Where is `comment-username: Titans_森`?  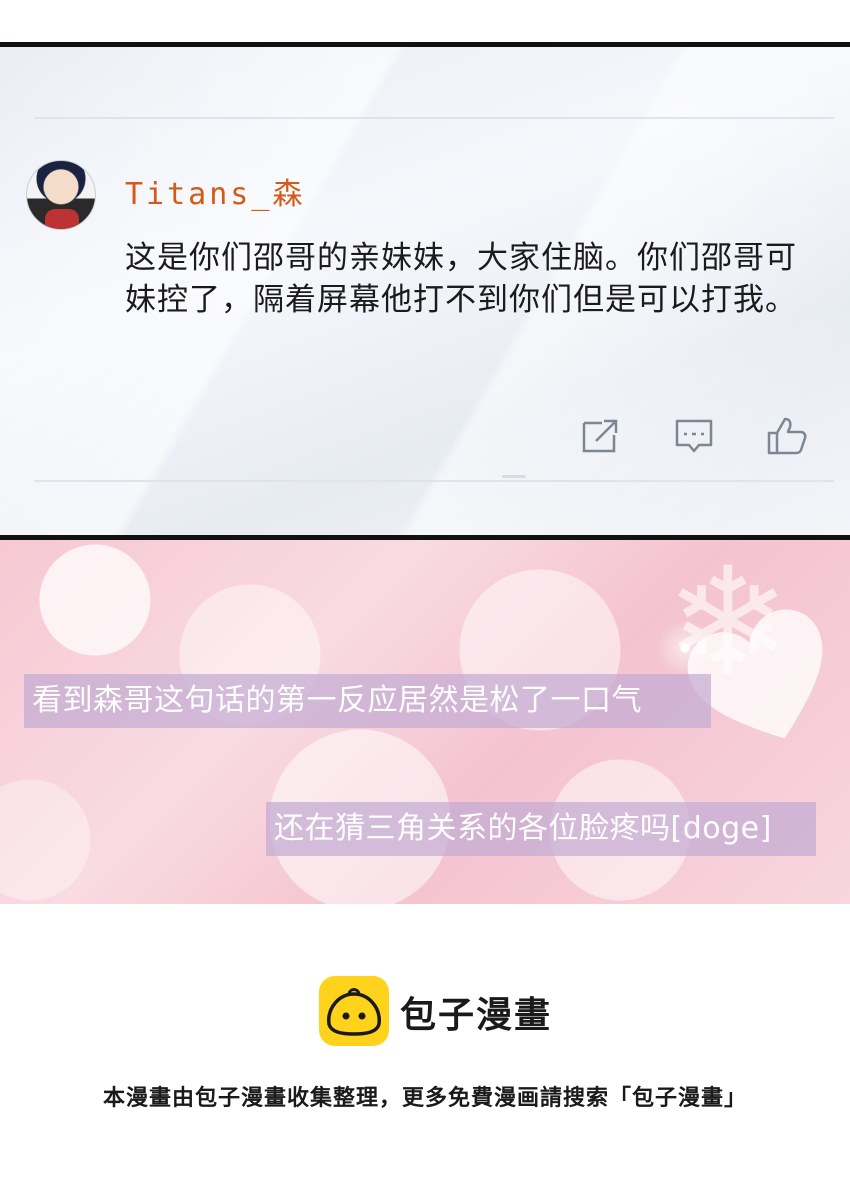 comment-username: Titans_森 is located at coordinates (215, 191).